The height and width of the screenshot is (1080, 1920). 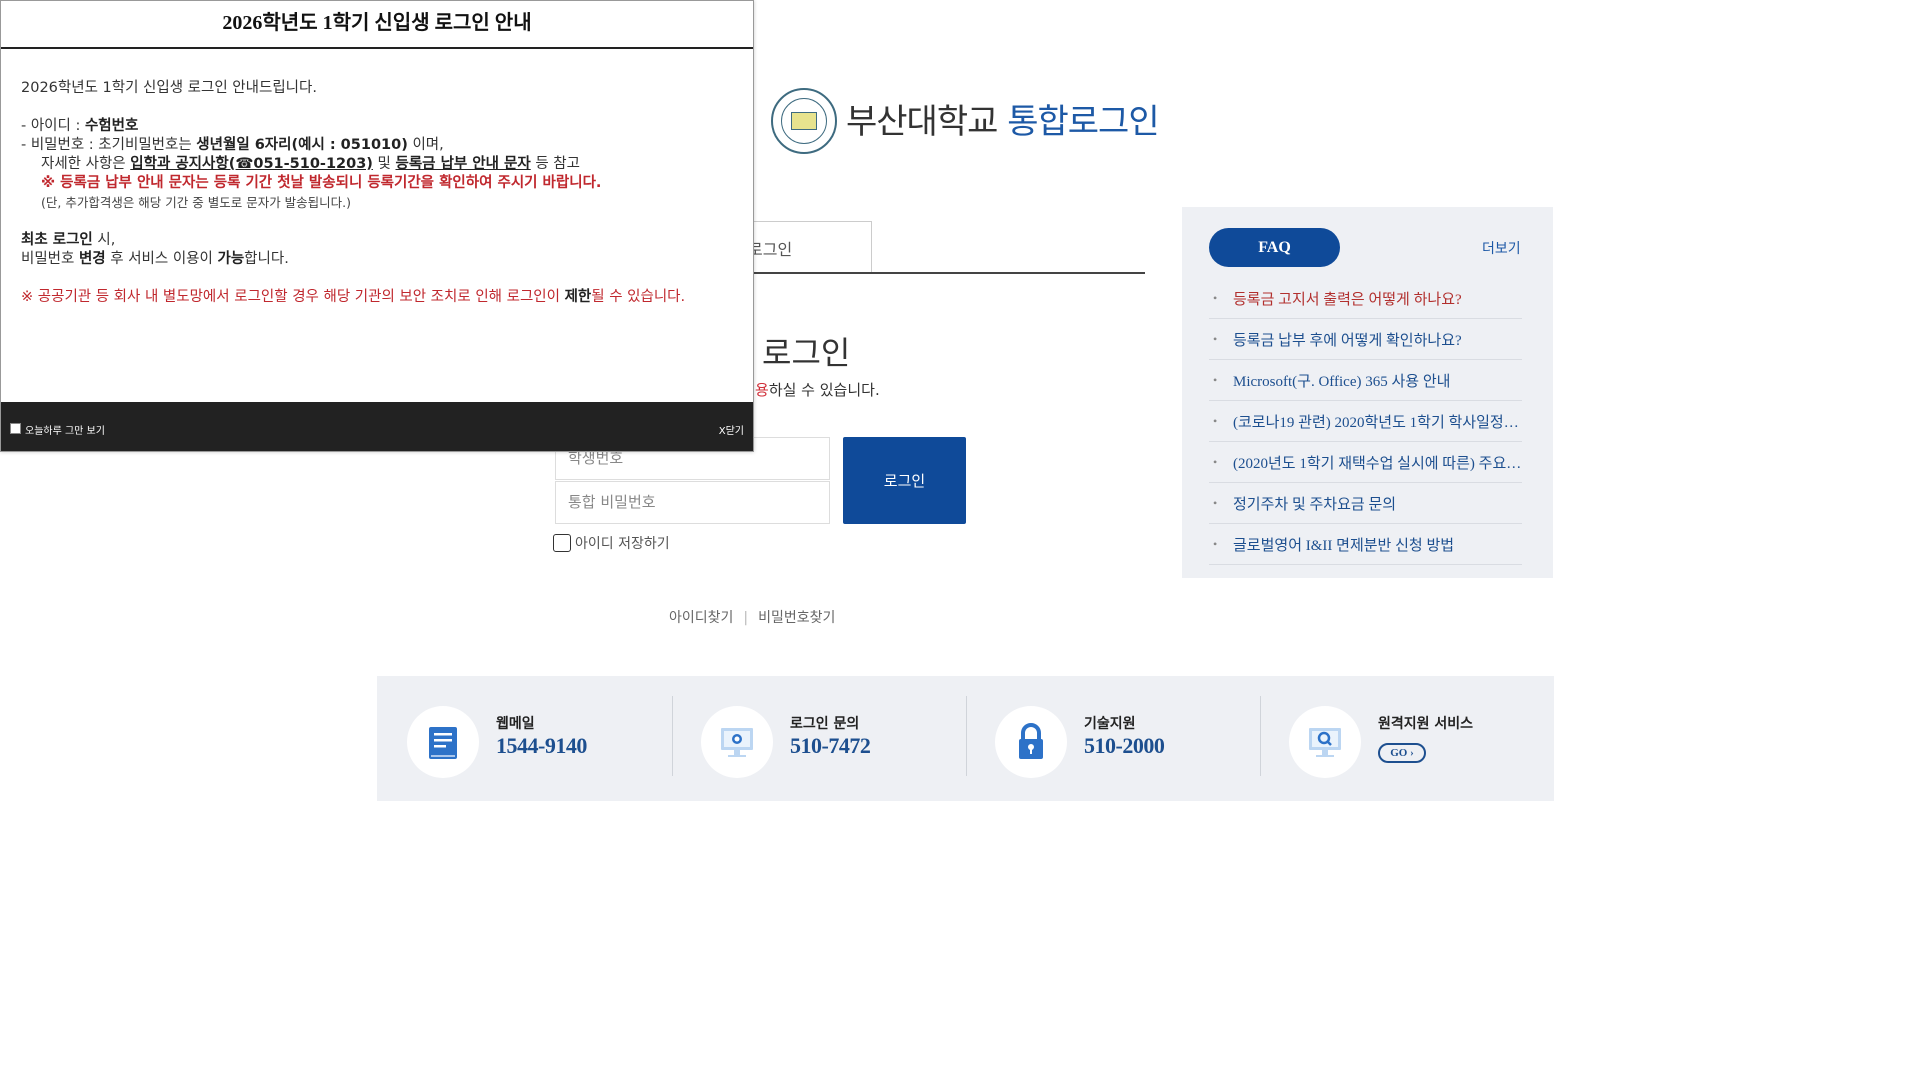 I want to click on contact-title-webmail: 웹메일, so click(x=515, y=724).